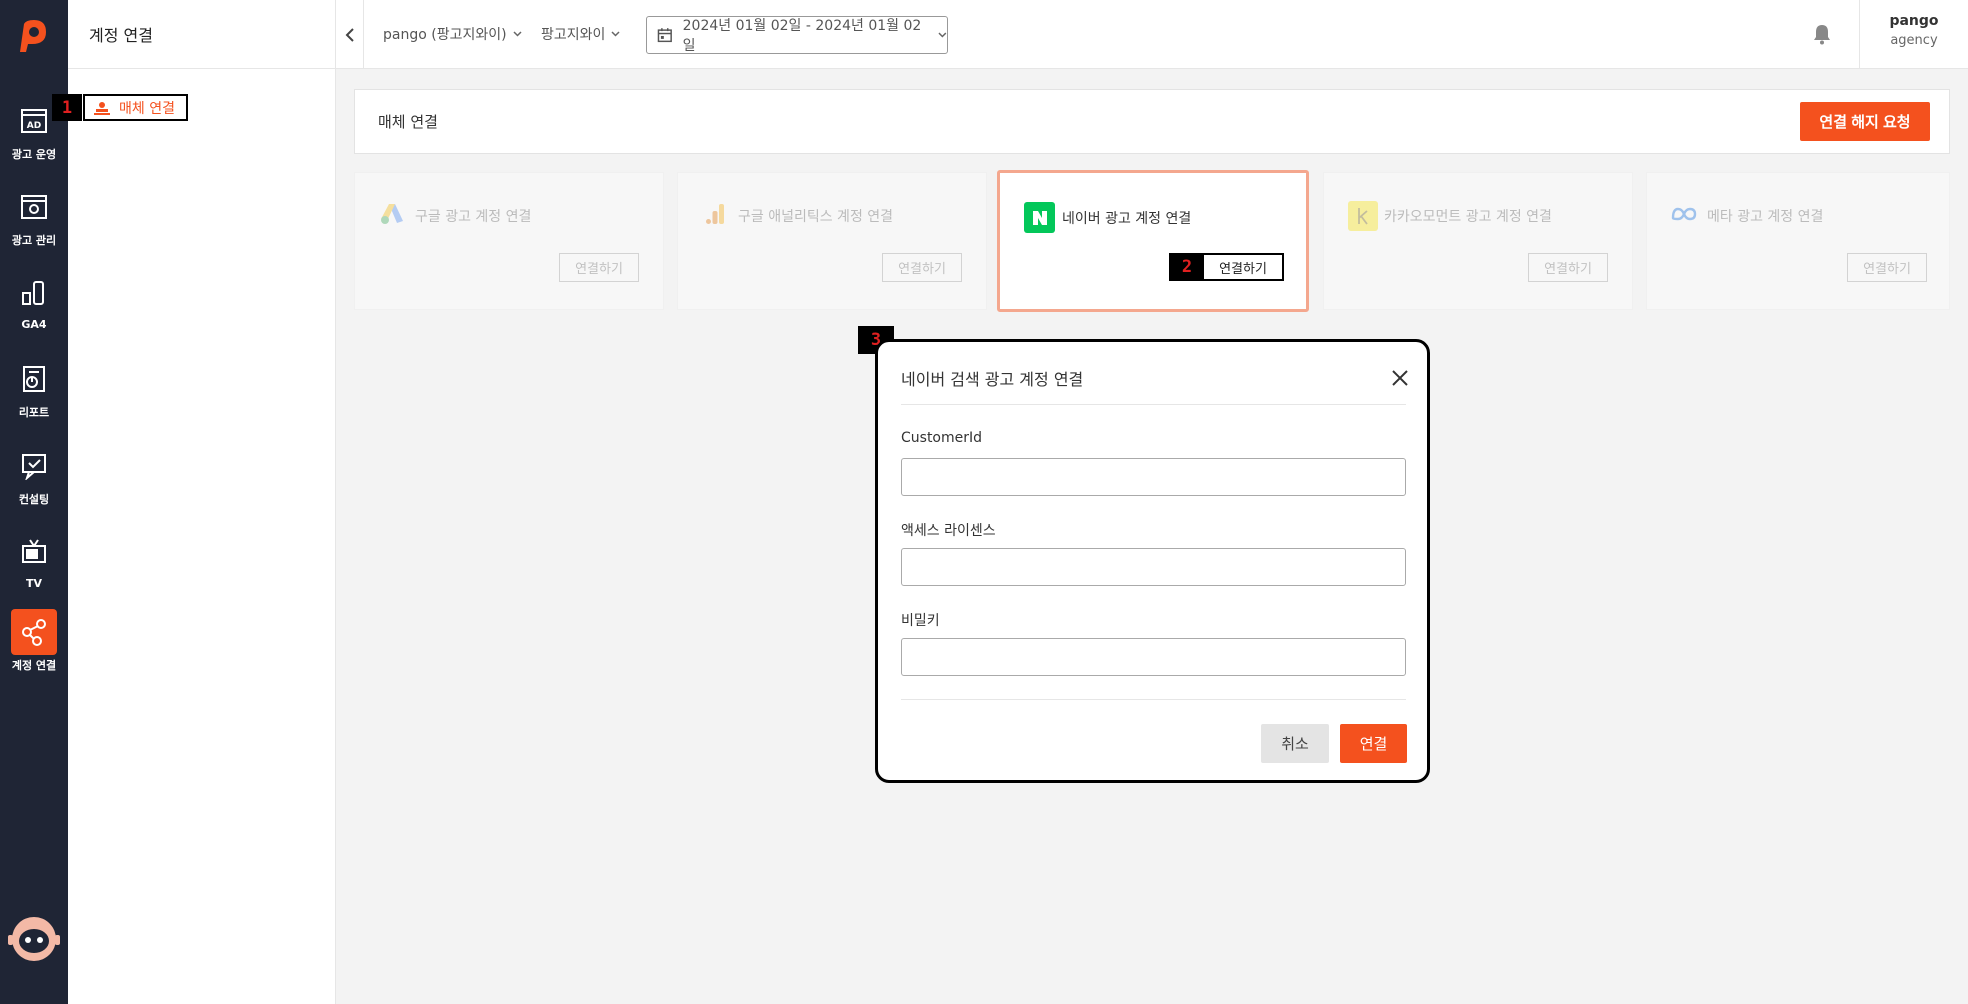  I want to click on customer-id-field, so click(1153, 477).